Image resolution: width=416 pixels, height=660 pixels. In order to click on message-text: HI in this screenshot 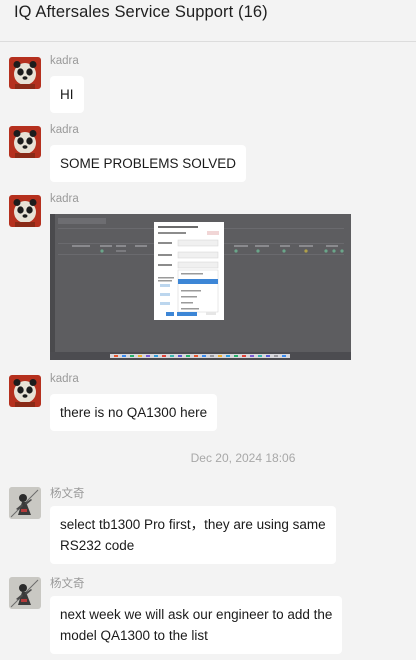, I will do `click(67, 94)`.